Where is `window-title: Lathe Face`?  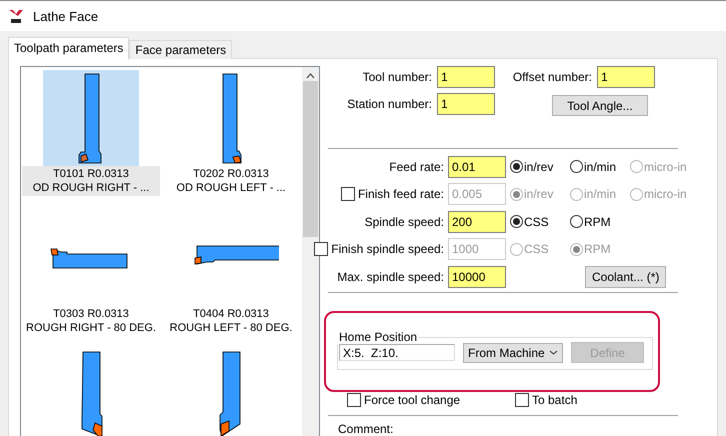 window-title: Lathe Face is located at coordinates (65, 16).